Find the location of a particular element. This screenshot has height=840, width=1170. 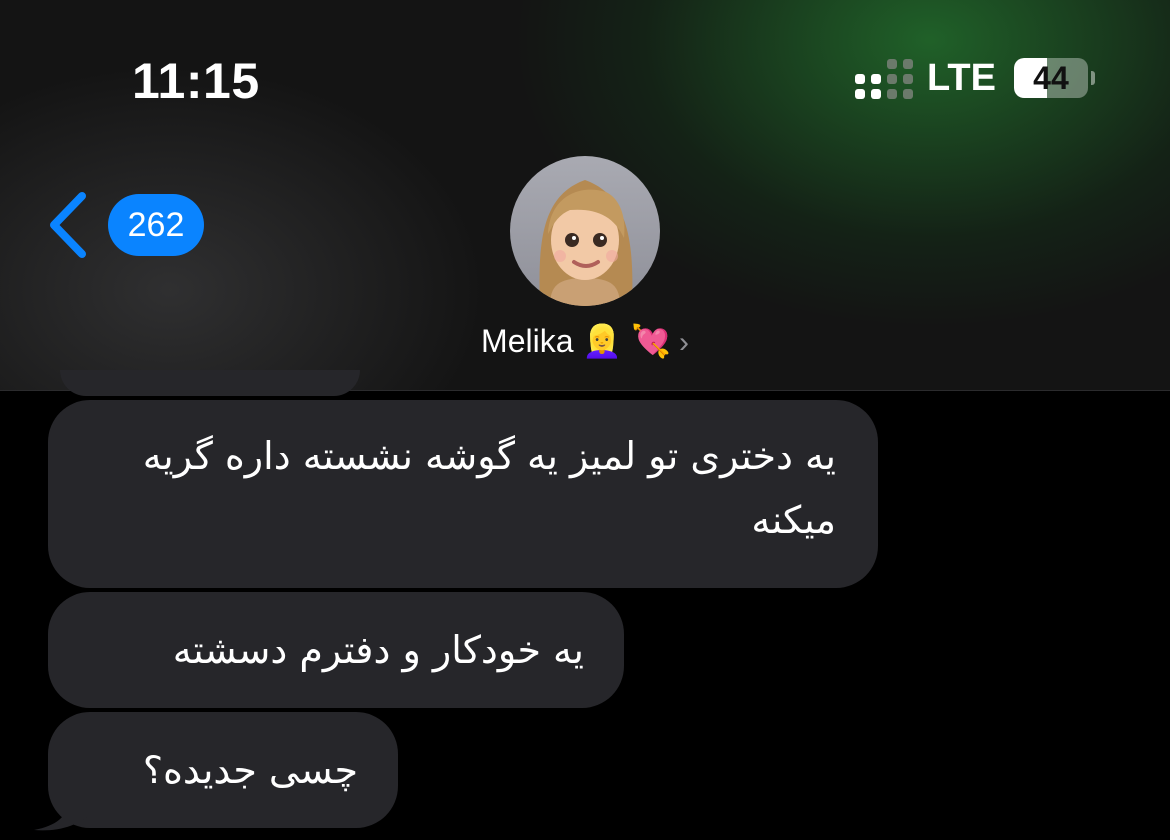

unread-count-badge: 262 is located at coordinates (156, 225).